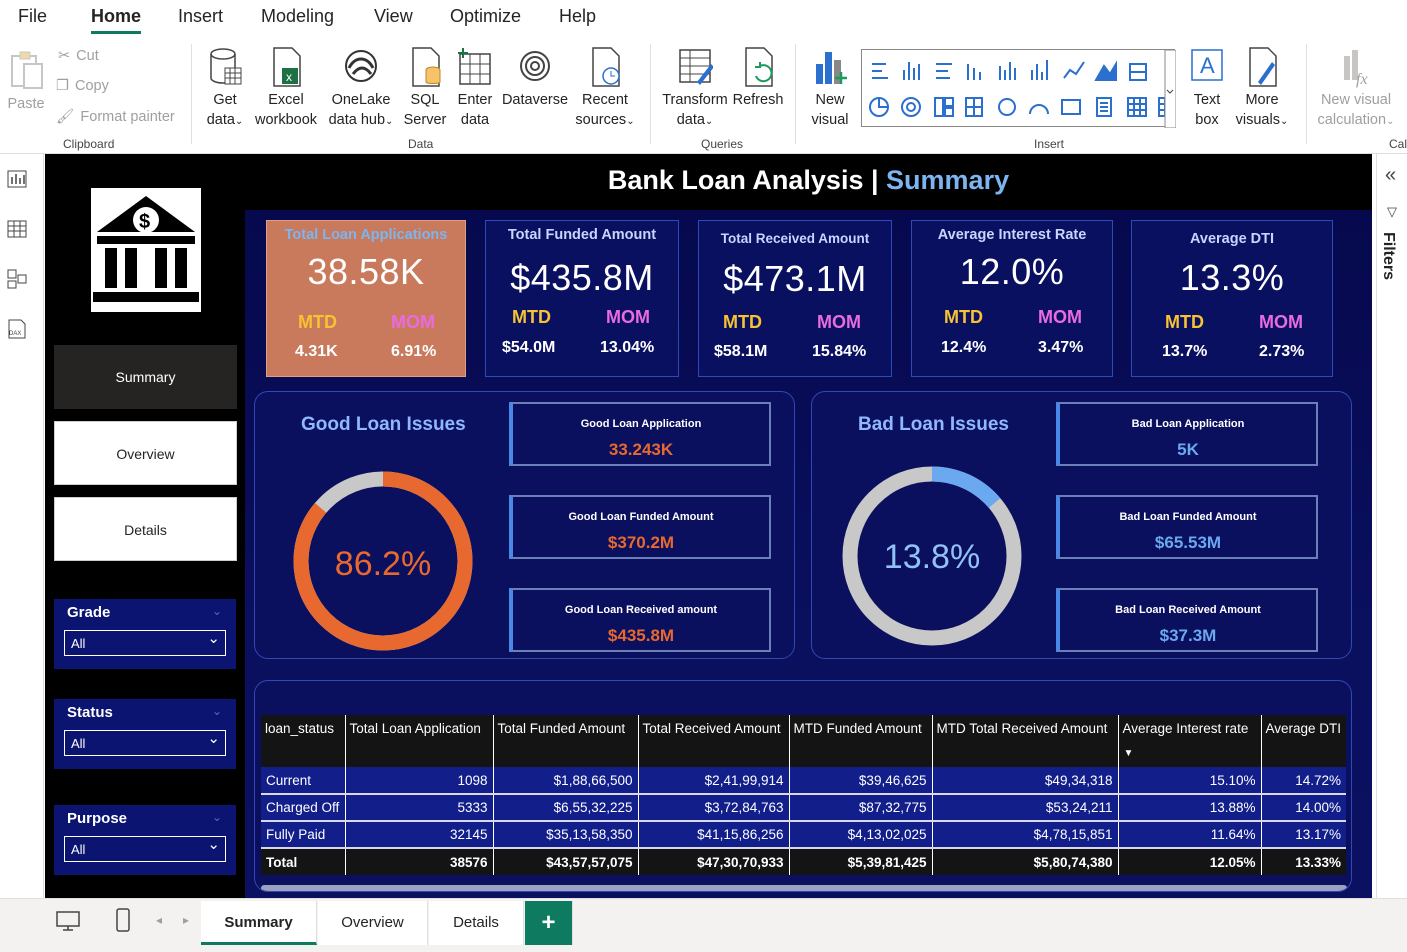  Describe the element at coordinates (425, 88) in the screenshot. I see `sql-server-button: SQL Server` at that location.